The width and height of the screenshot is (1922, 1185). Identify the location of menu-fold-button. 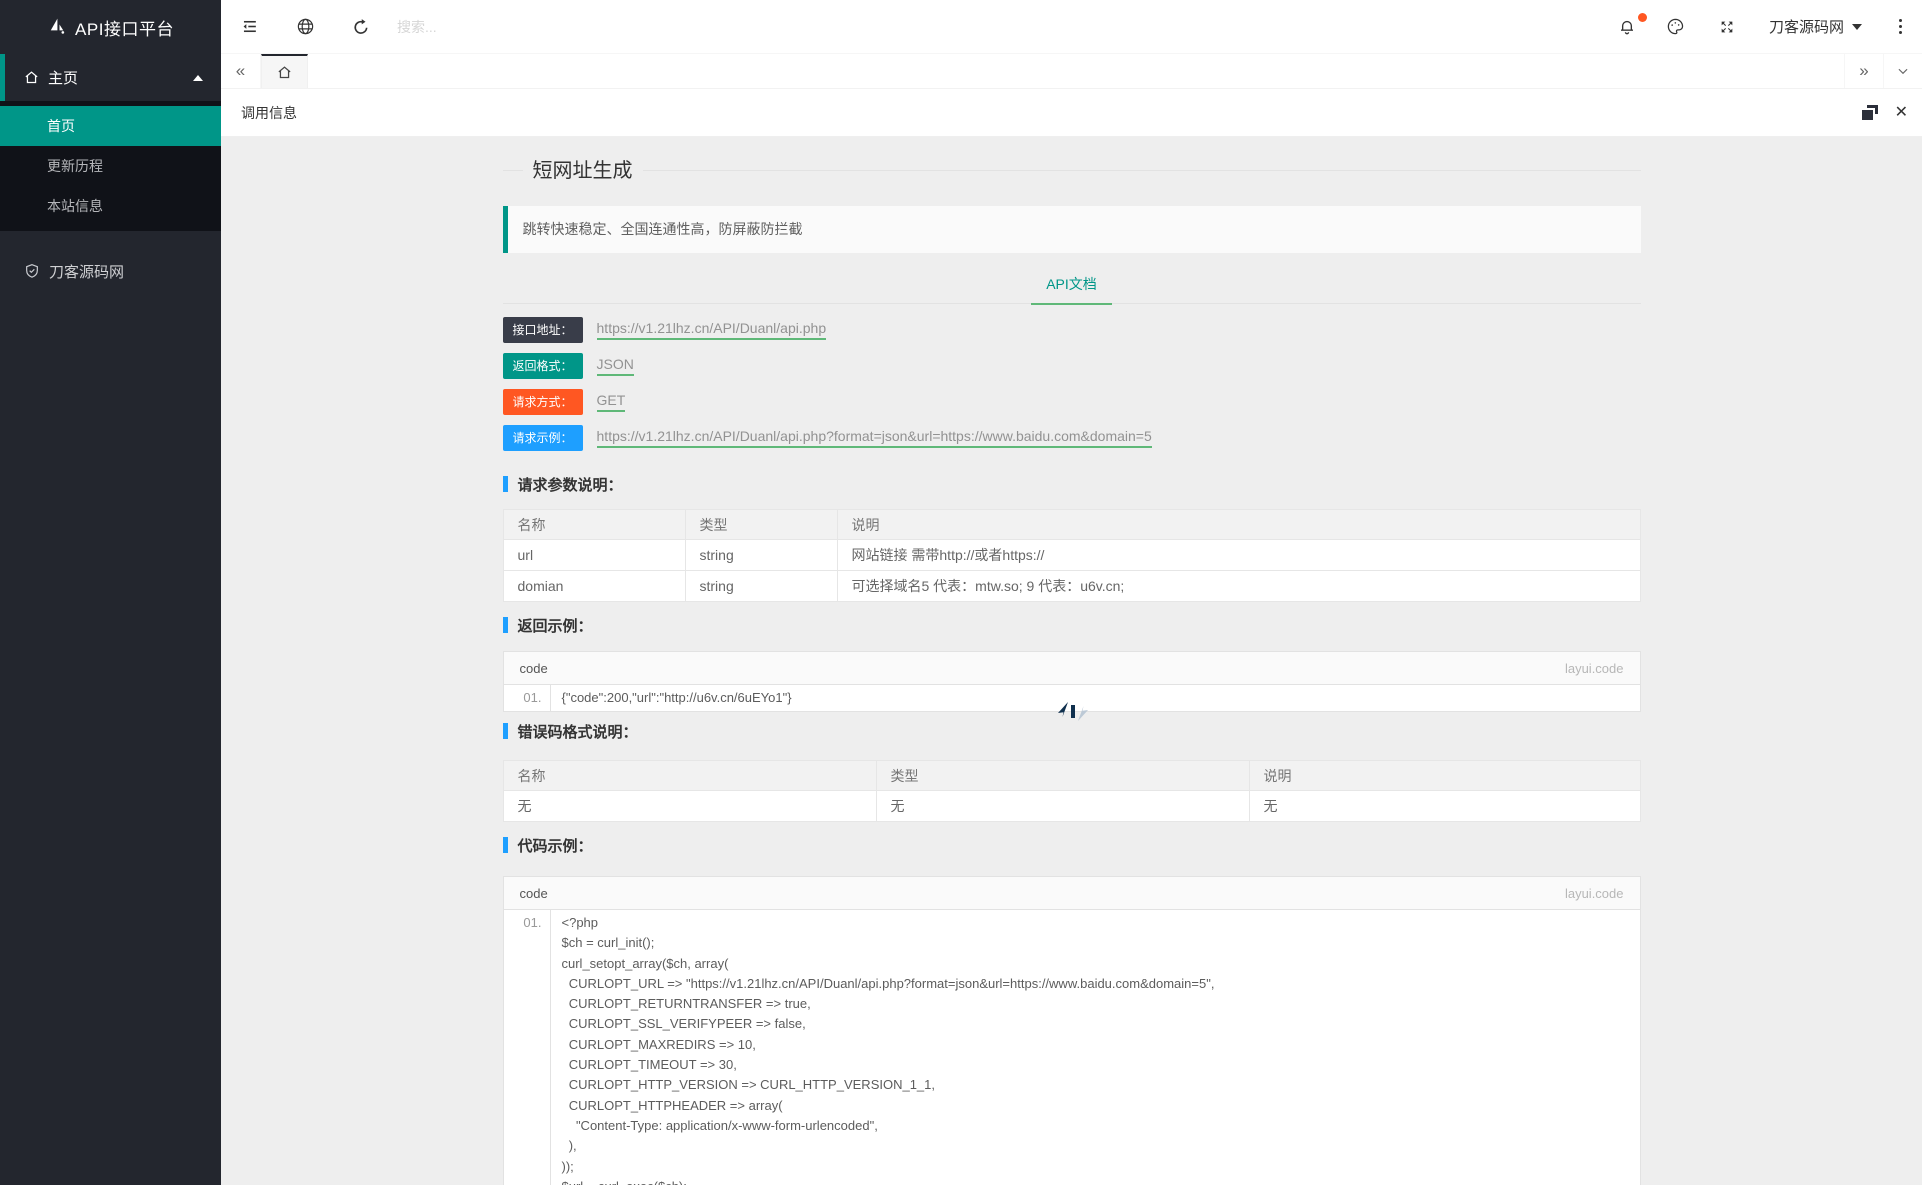
(249, 27).